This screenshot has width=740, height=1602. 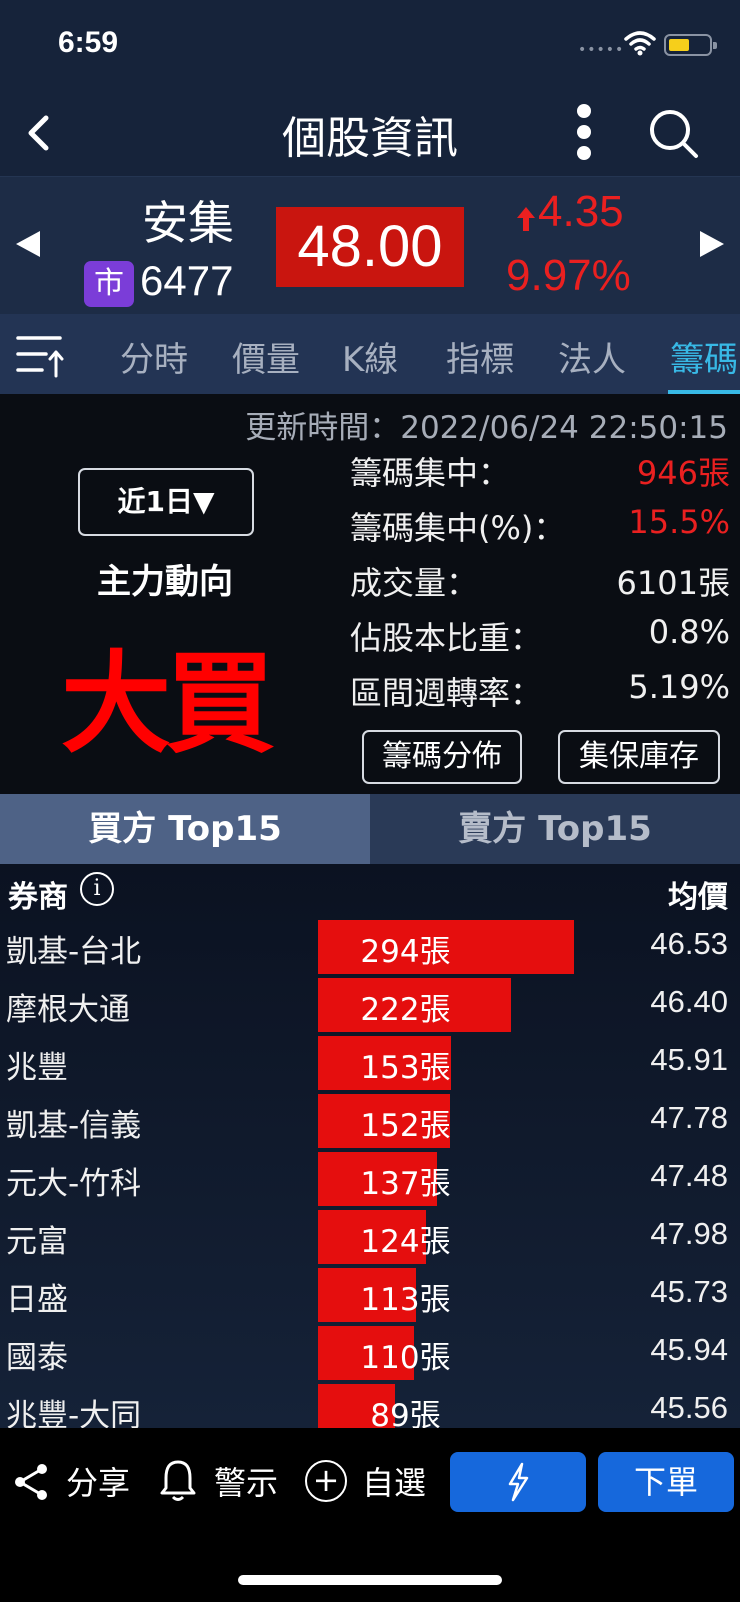 What do you see at coordinates (109, 284) in the screenshot?
I see `market-badge: 市` at bounding box center [109, 284].